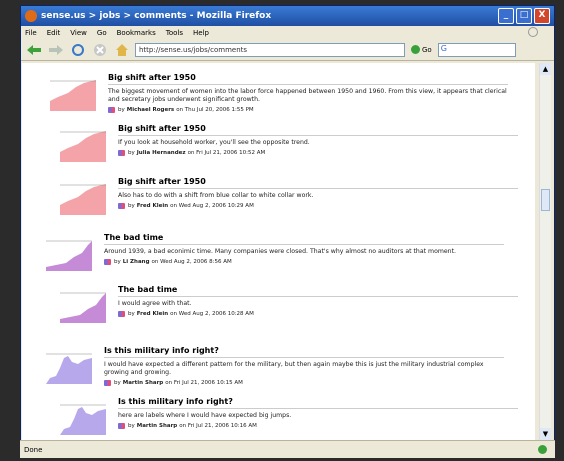 This screenshot has width=564, height=461. Describe the element at coordinates (54, 33) in the screenshot. I see `menu-edit: Edit` at that location.